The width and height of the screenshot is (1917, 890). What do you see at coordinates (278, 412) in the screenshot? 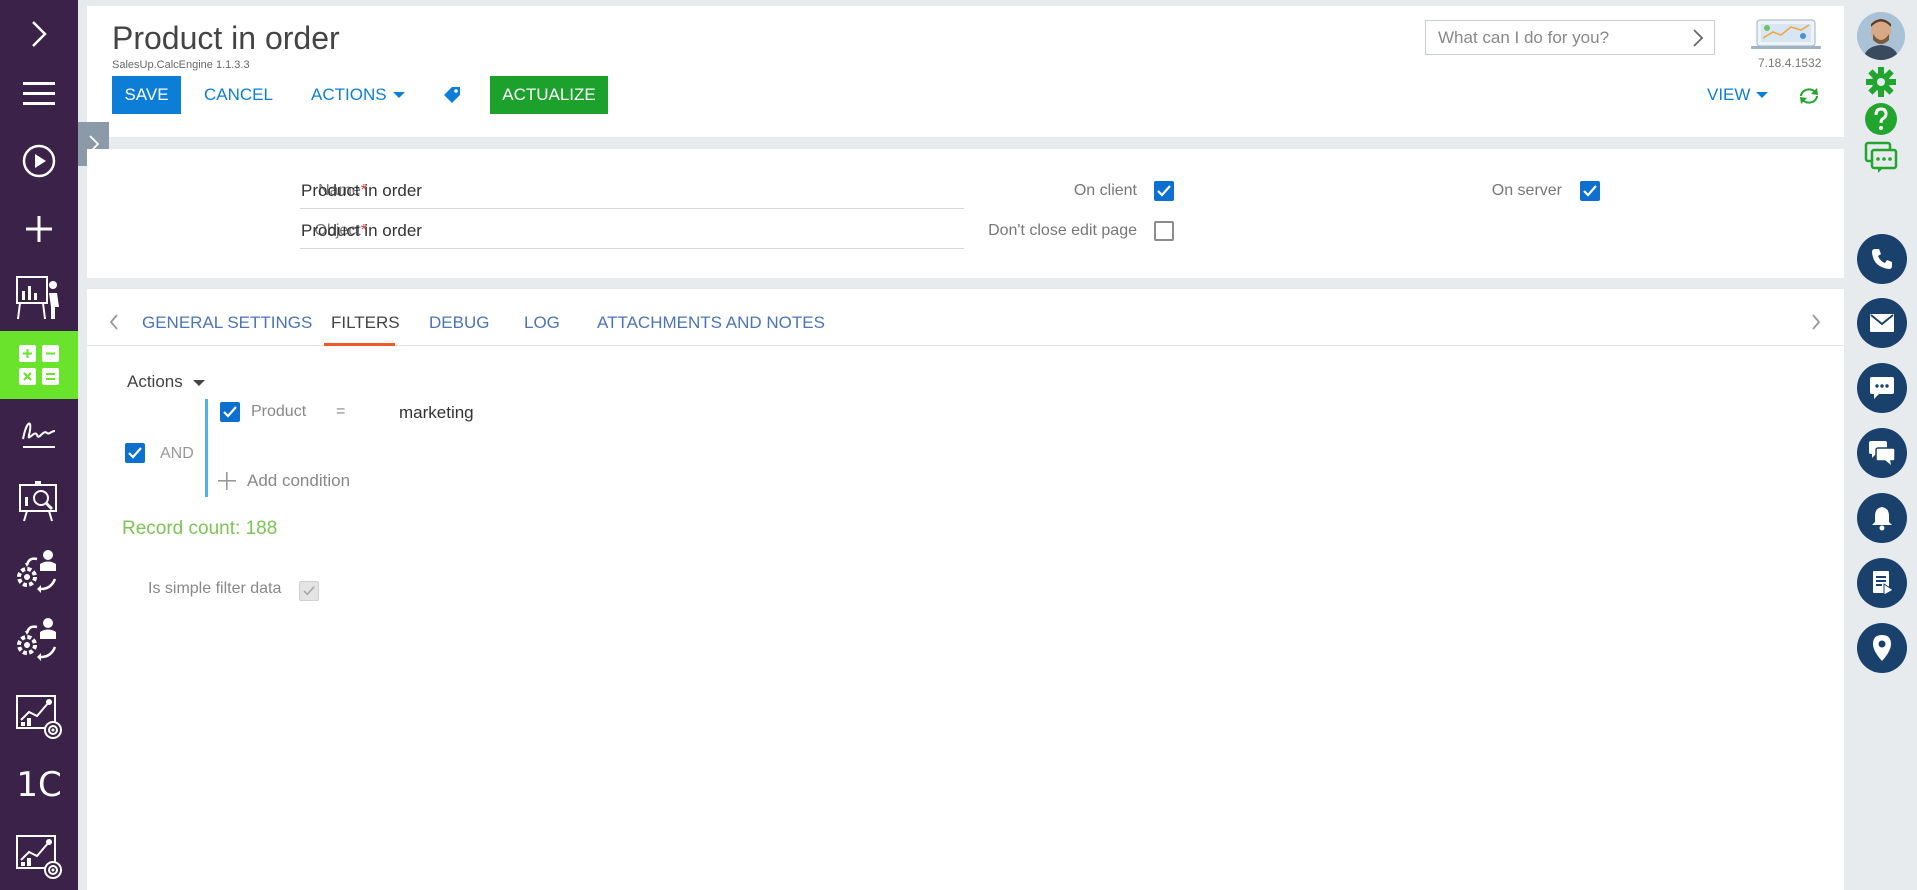
I see `condition-field: Product` at bounding box center [278, 412].